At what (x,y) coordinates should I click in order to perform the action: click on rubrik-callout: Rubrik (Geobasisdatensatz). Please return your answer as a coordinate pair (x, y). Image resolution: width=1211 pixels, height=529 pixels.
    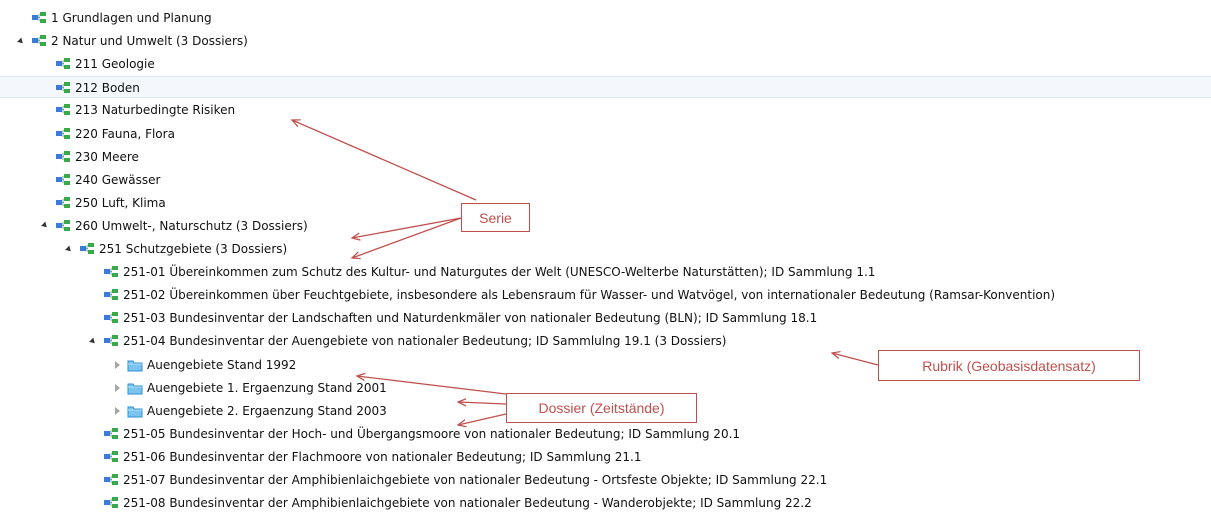
    Looking at the image, I should click on (1009, 365).